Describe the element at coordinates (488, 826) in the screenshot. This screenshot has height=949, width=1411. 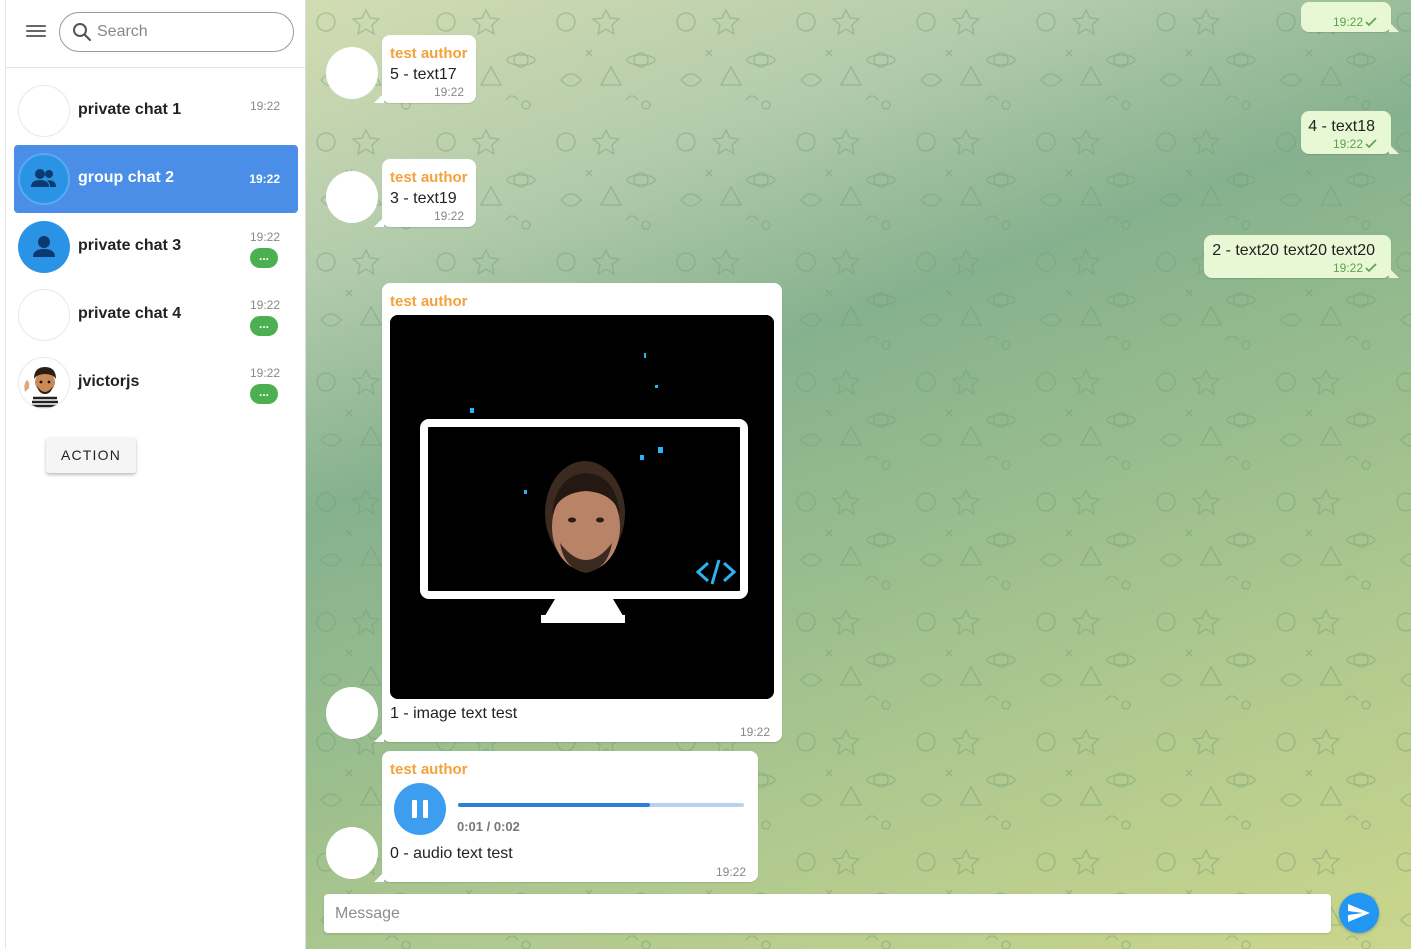
I see `audio-time: 0:01 / 0:02` at that location.